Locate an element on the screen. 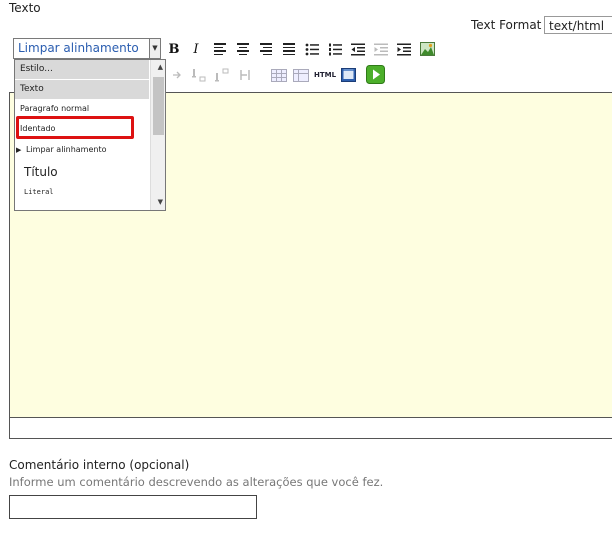 The height and width of the screenshot is (537, 612). dropdown-item-literal: Literal is located at coordinates (82, 192).